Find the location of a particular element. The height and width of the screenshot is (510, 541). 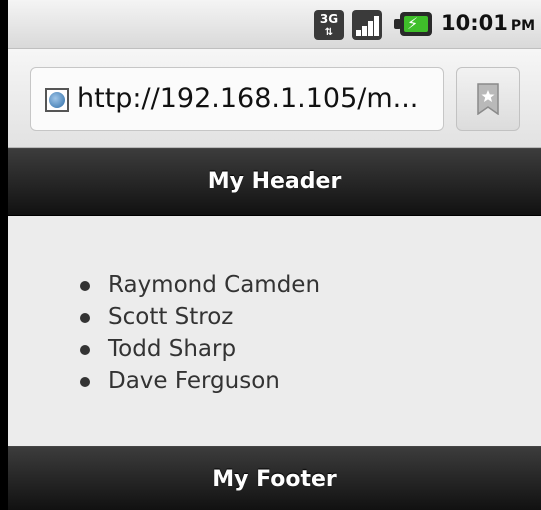

status-time: 10:01 PM is located at coordinates (488, 23).